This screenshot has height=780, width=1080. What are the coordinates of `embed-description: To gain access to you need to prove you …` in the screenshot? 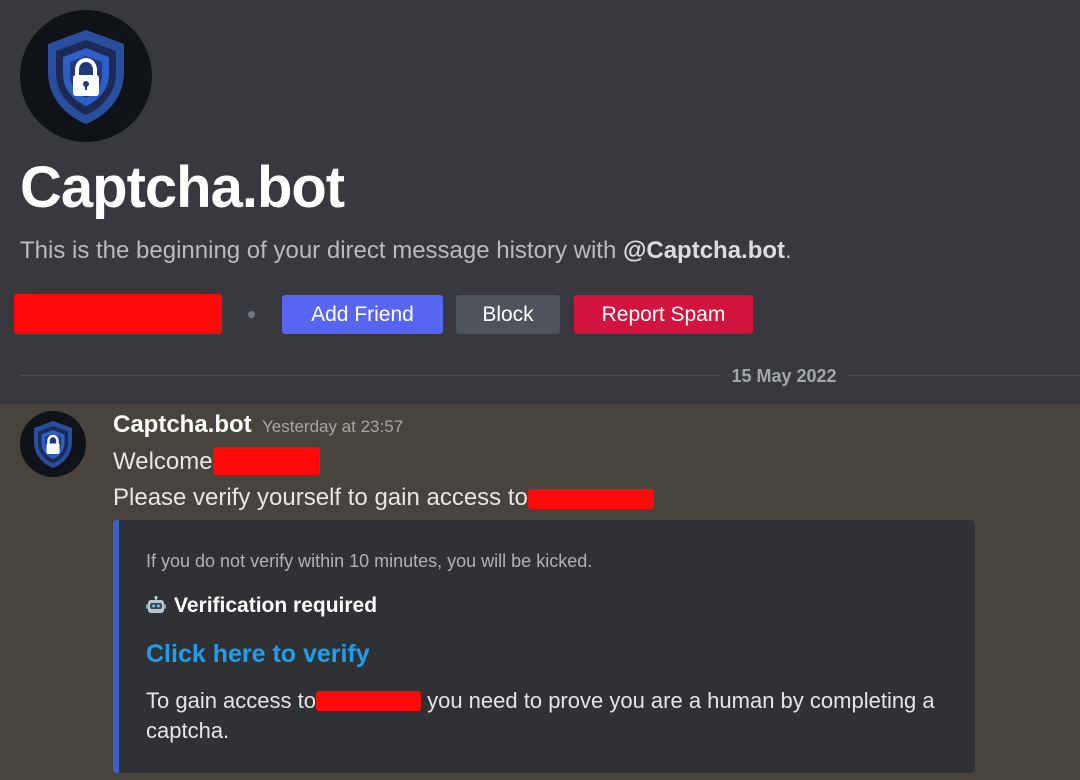 It's located at (546, 716).